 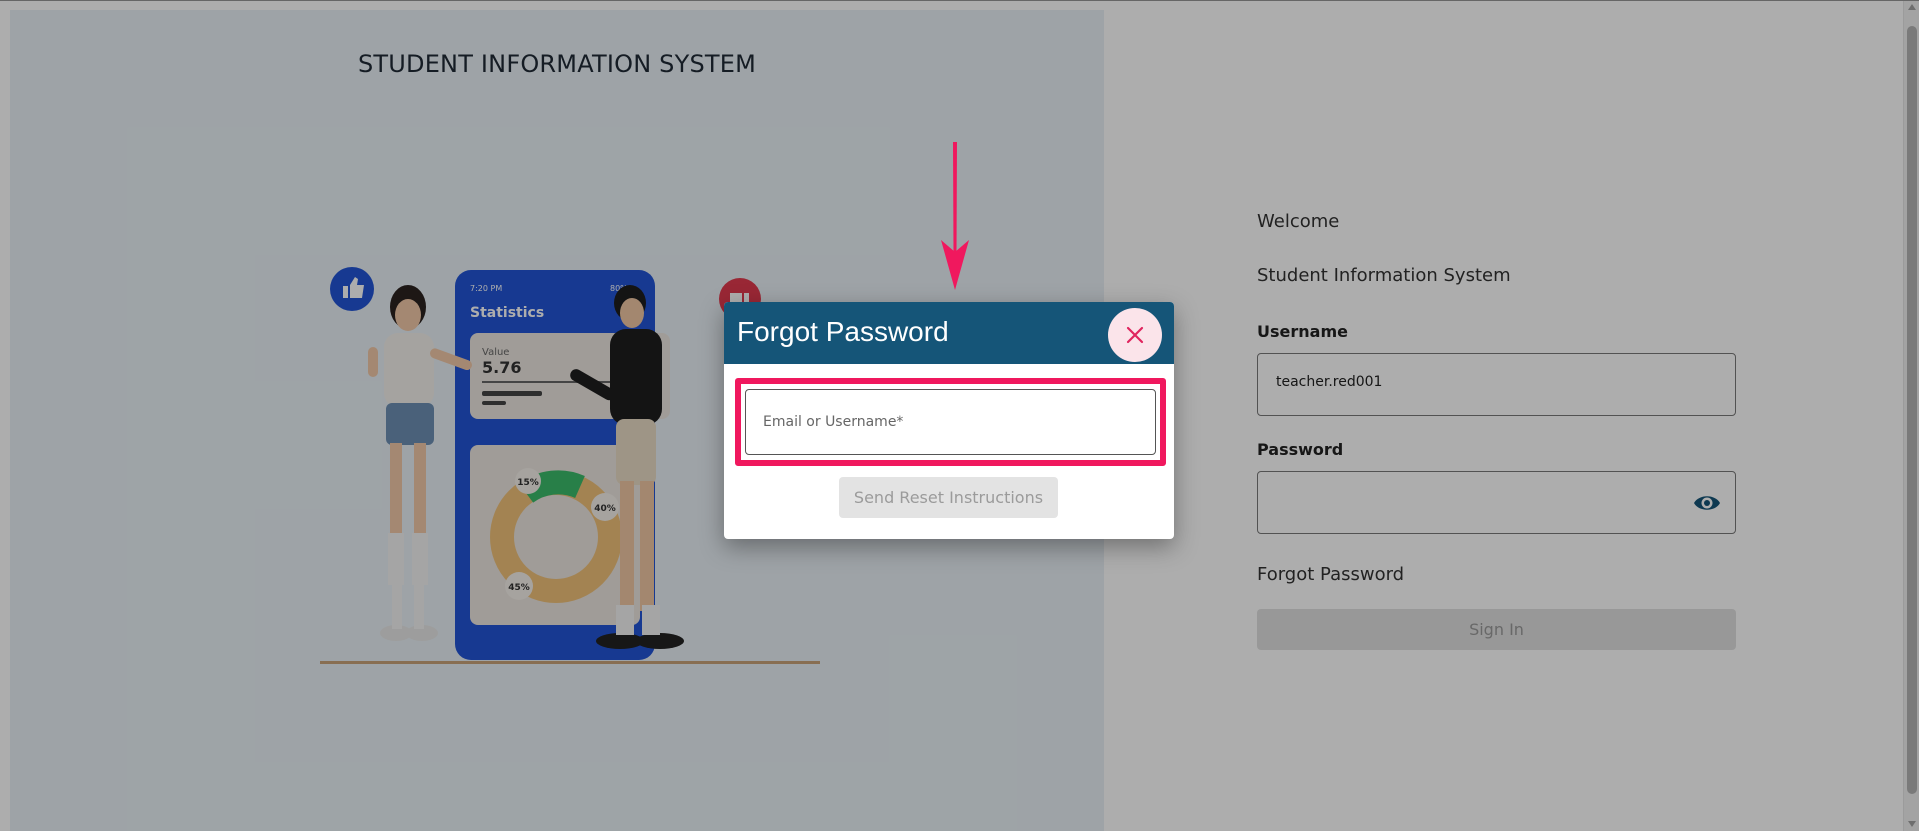 I want to click on arrow-down-icon, so click(x=955, y=216).